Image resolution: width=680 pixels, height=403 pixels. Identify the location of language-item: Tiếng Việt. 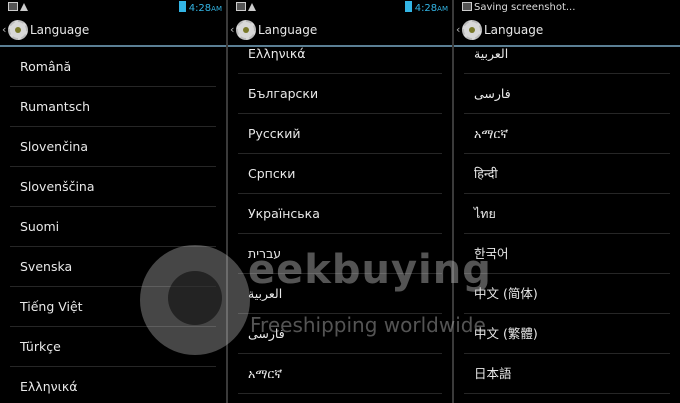
(113, 307).